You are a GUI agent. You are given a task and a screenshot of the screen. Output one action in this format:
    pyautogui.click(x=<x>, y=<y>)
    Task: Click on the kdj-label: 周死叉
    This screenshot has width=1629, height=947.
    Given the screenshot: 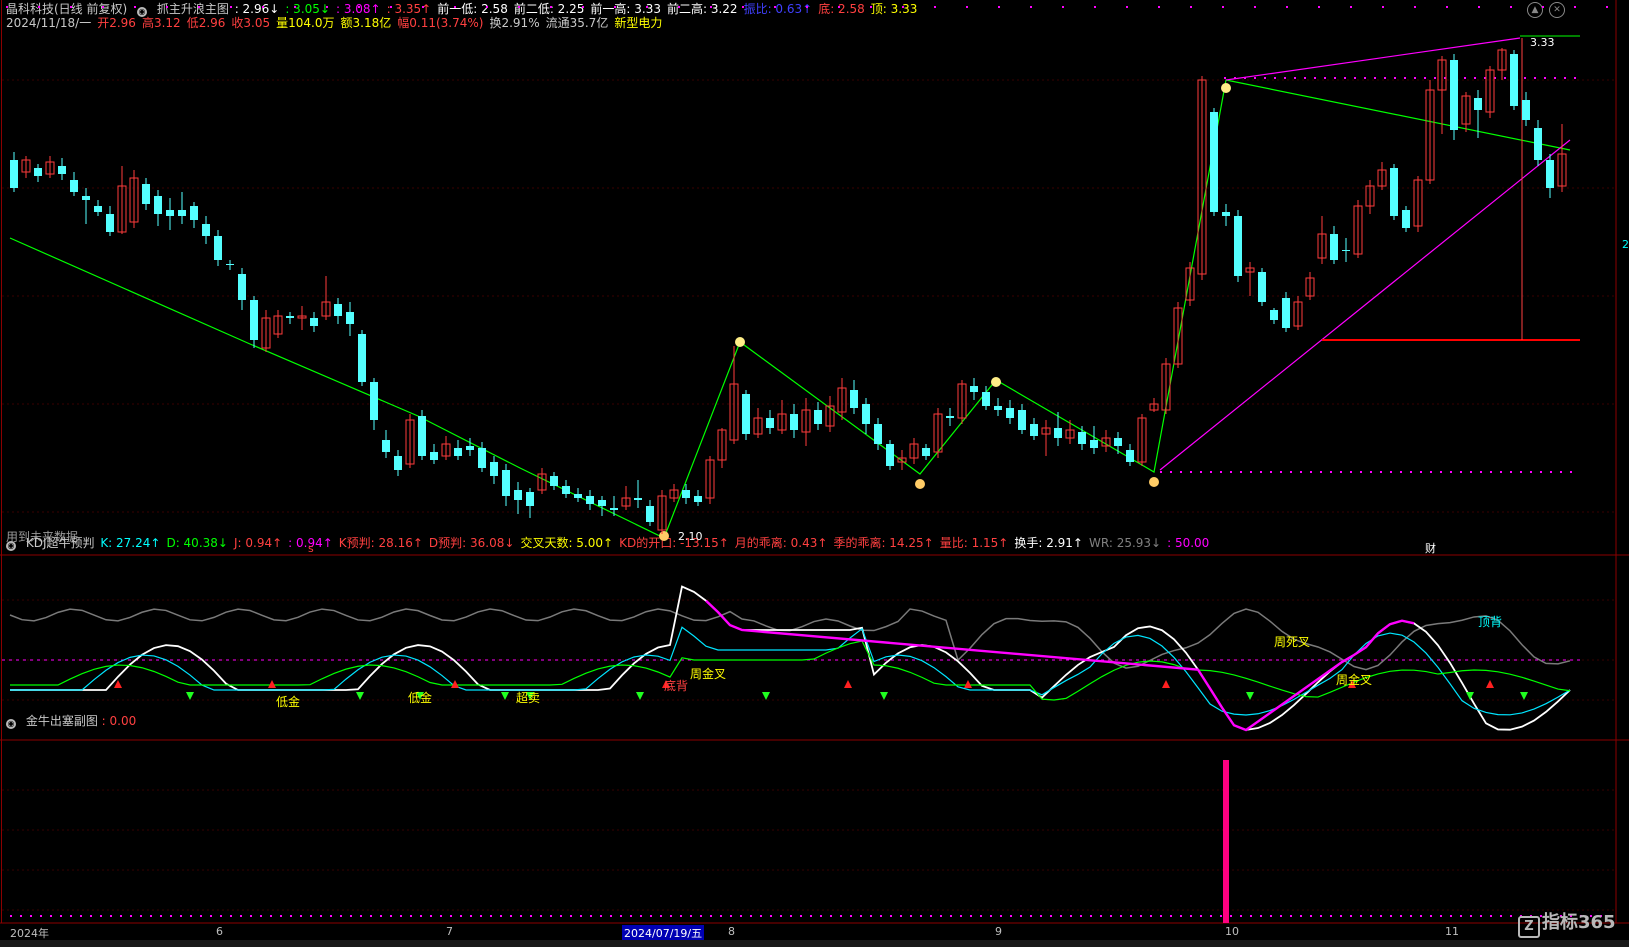 What is the action you would take?
    pyautogui.click(x=1292, y=642)
    